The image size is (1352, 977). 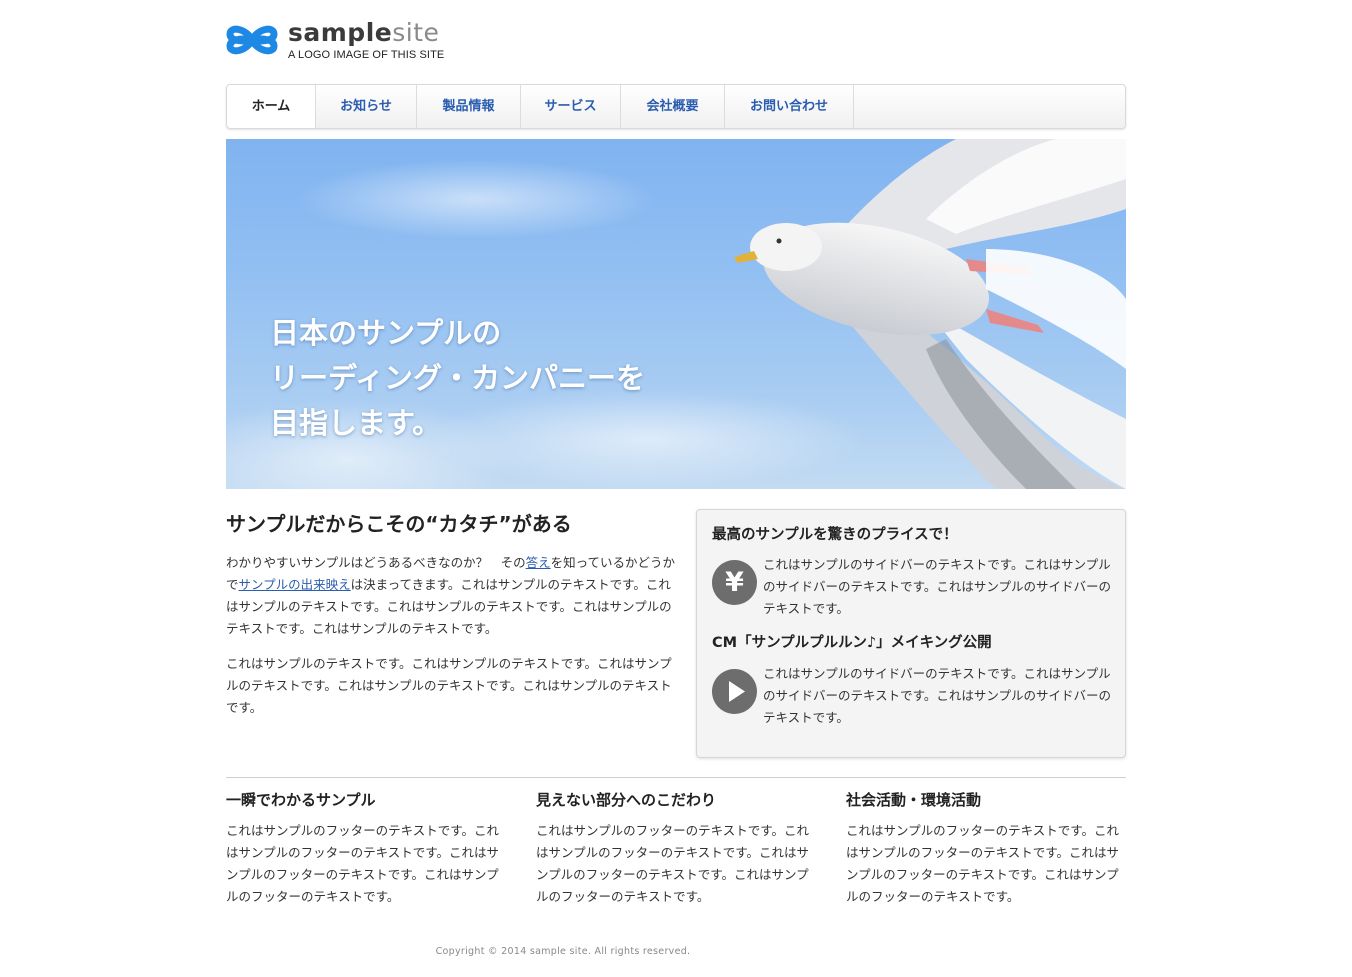 I want to click on double-loop-logo-icon, so click(x=252, y=40).